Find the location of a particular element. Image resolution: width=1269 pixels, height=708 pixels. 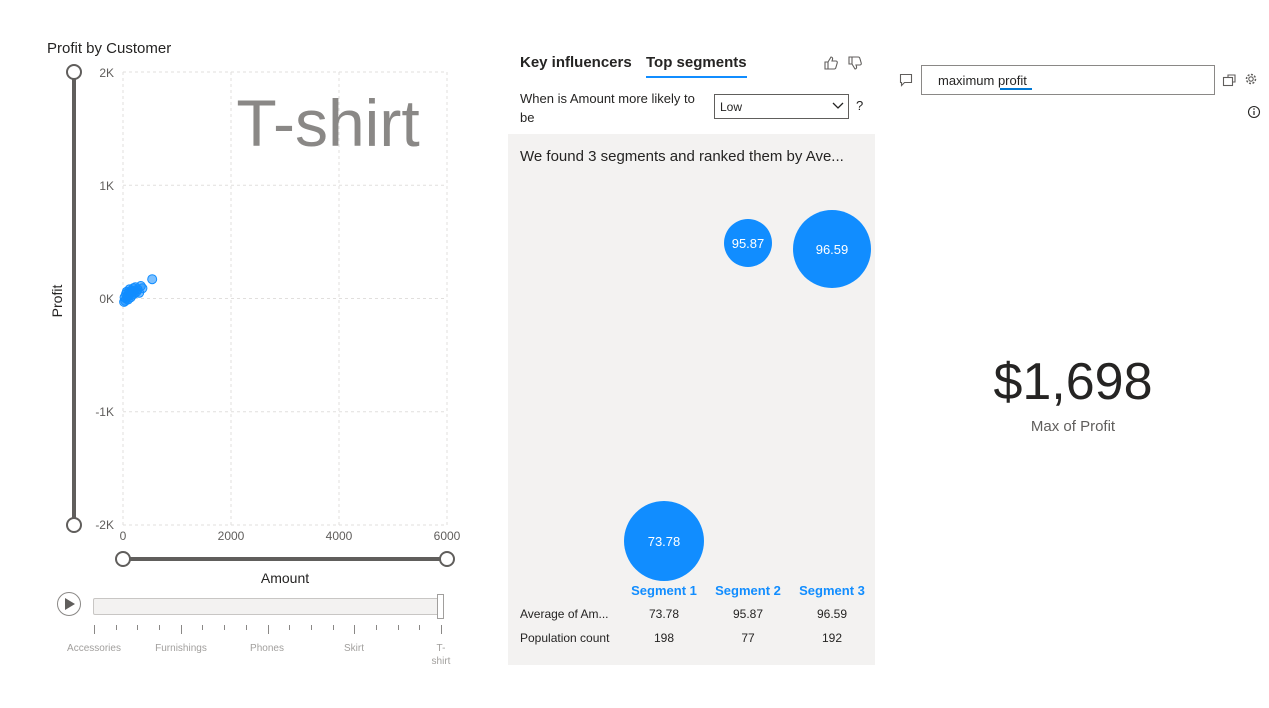

active-tab-indicator is located at coordinates (696, 77).